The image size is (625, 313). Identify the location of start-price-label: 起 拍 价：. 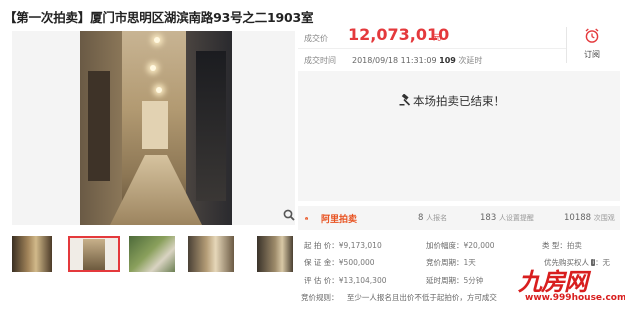
(321, 245).